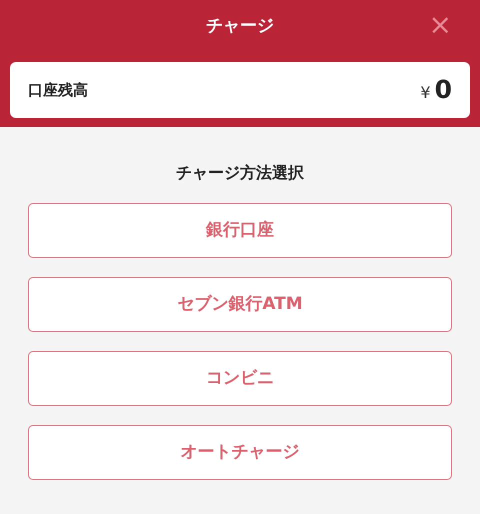 This screenshot has width=480, height=514. Describe the element at coordinates (443, 90) in the screenshot. I see `balance-amount: 0` at that location.